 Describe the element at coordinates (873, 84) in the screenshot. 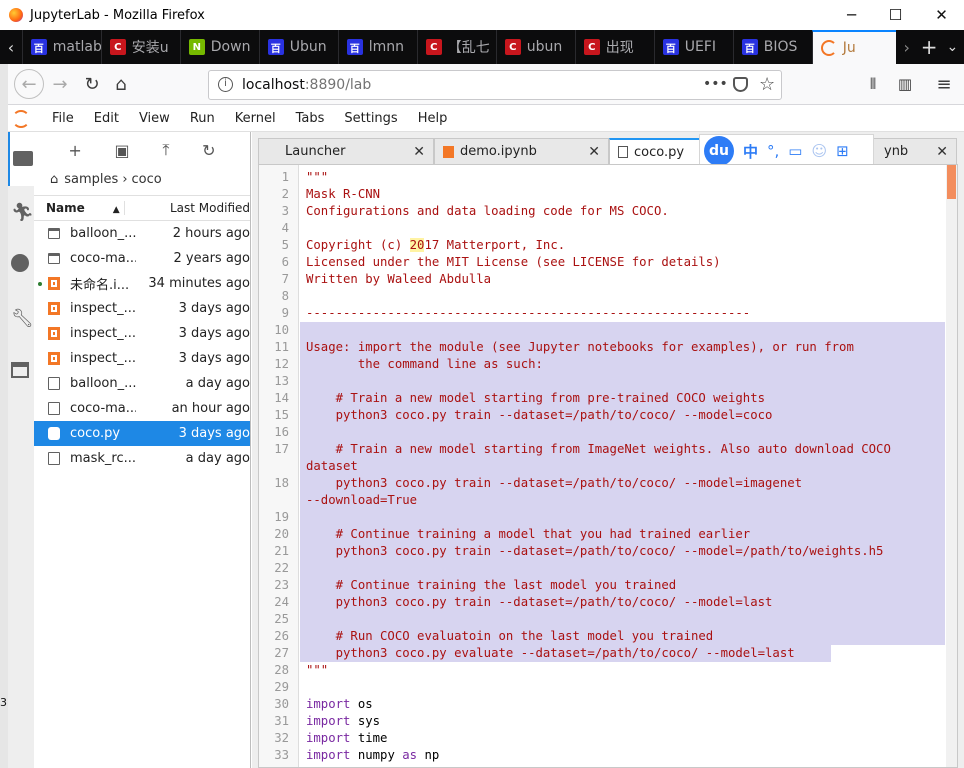

I see `library-icon: ⫴` at that location.